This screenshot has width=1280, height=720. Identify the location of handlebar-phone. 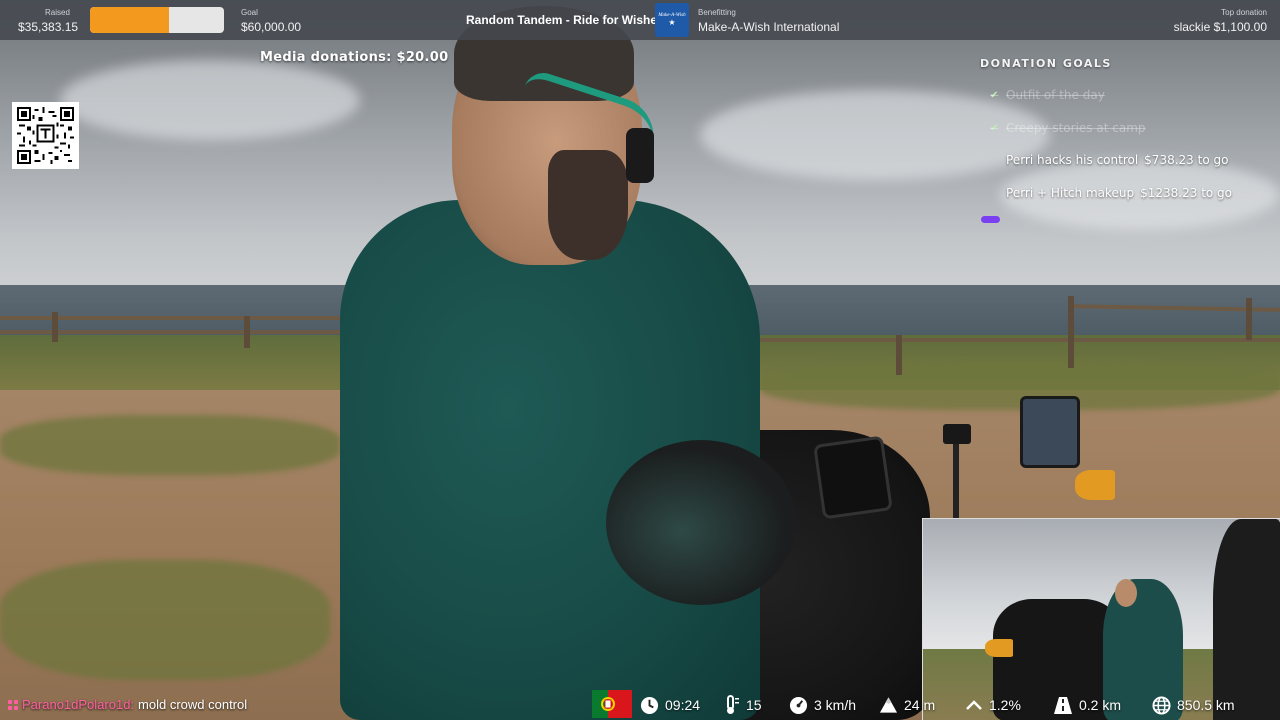
(853, 477).